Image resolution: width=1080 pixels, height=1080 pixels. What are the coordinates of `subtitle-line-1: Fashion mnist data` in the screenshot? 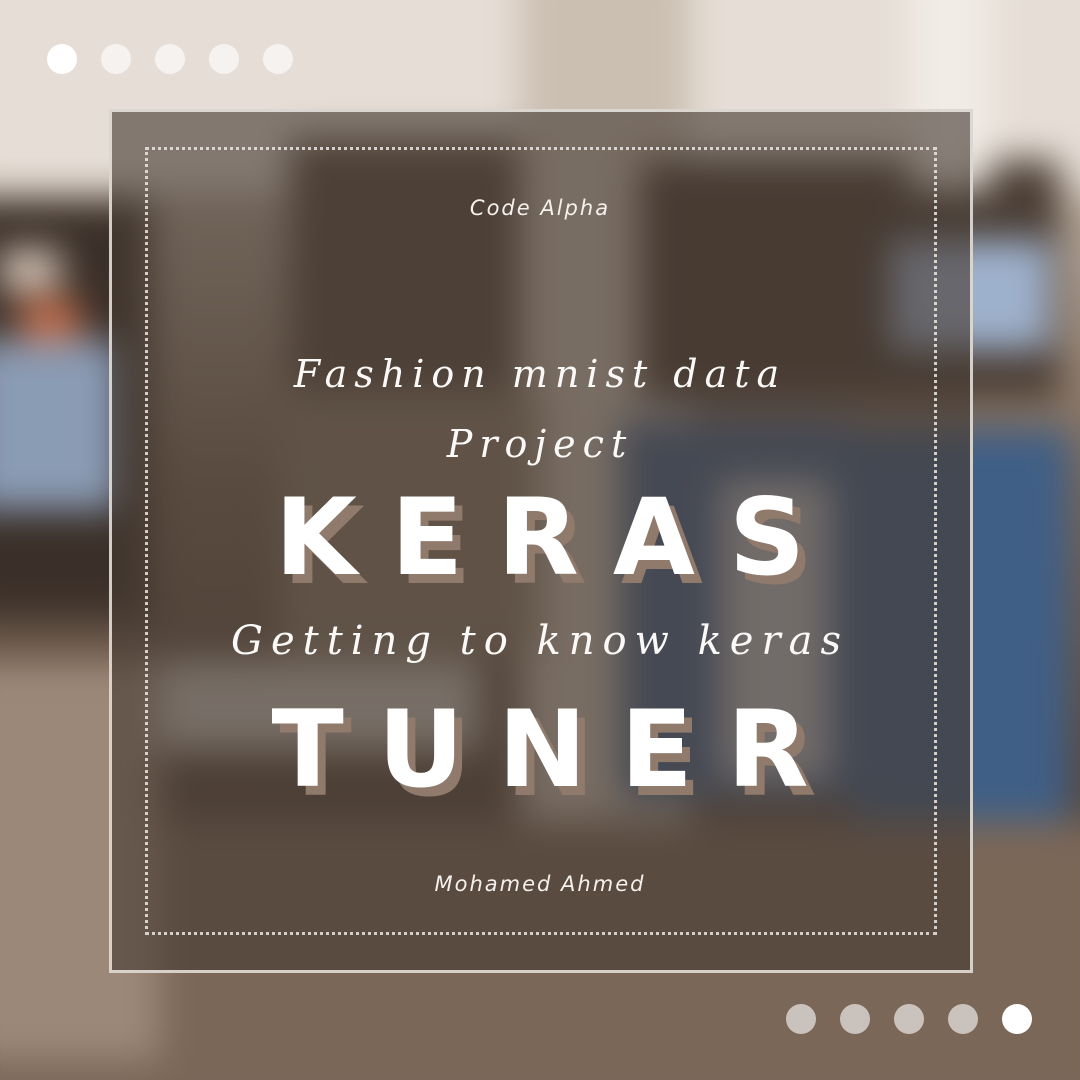 It's located at (540, 374).